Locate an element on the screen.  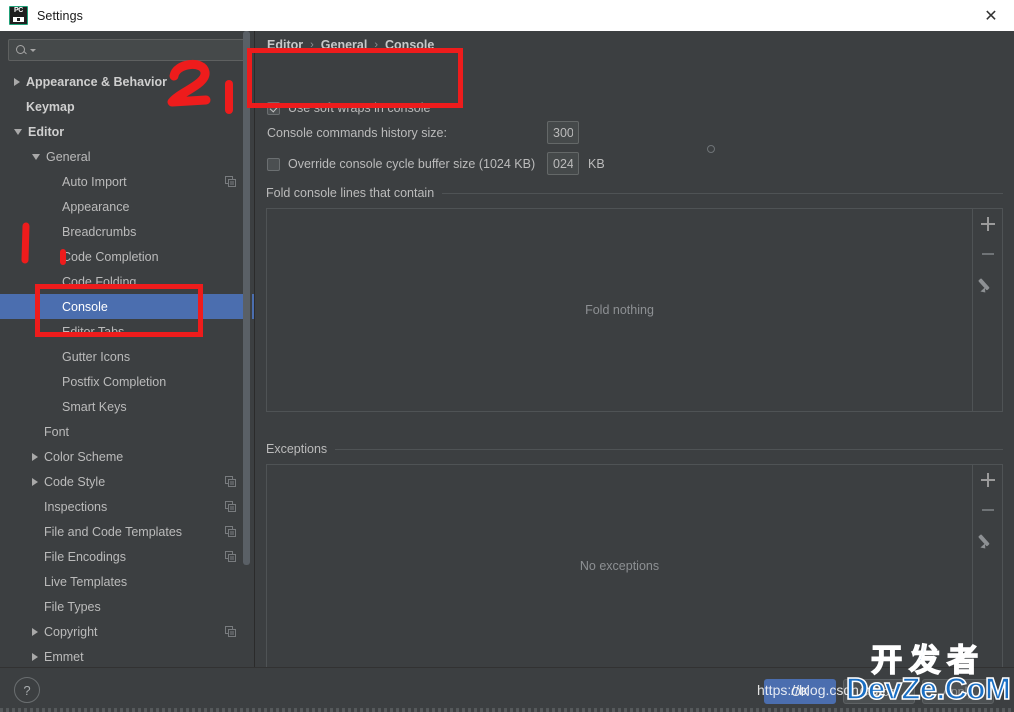
exceptions-actions is located at coordinates (987, 566).